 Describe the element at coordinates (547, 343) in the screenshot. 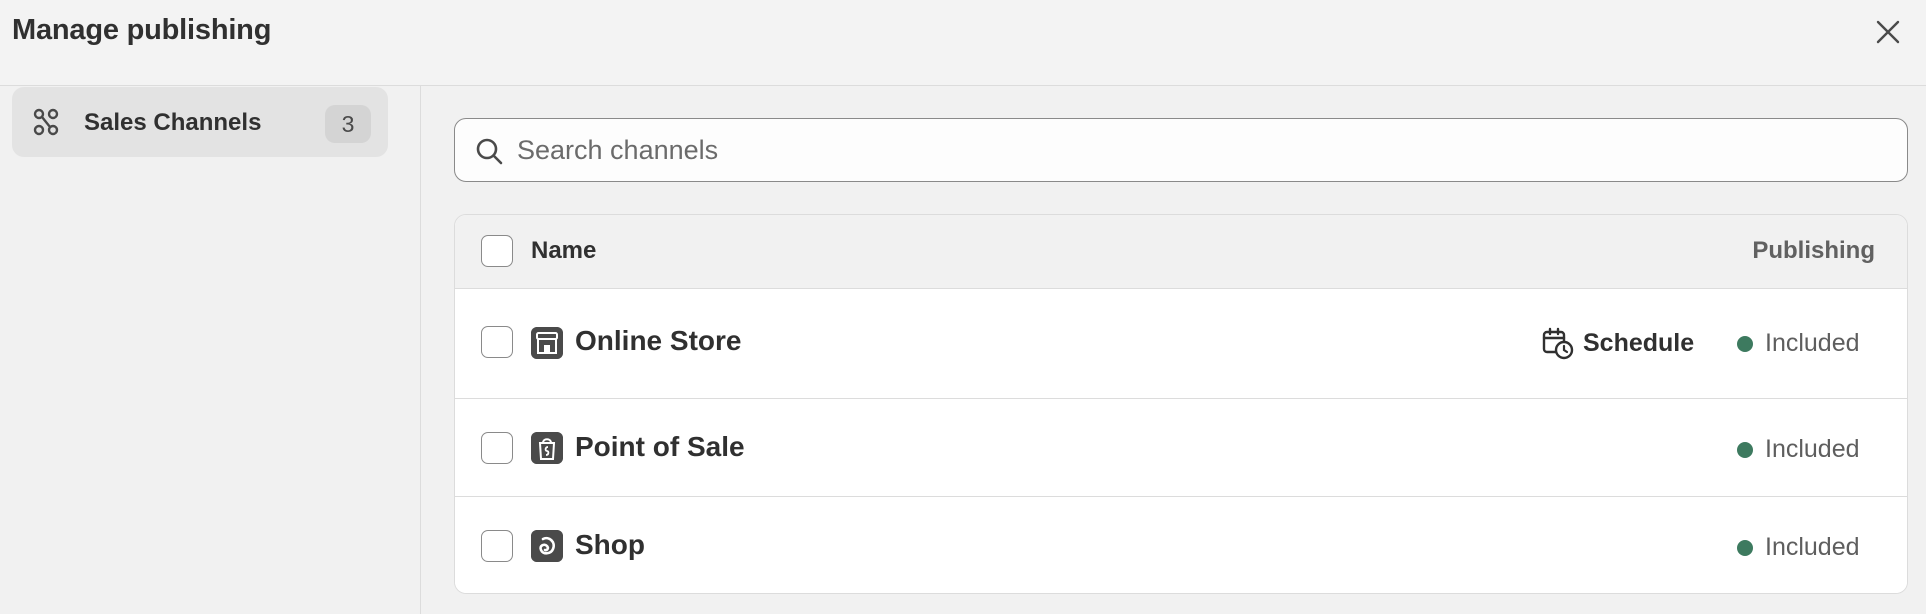

I see `store-icon` at that location.